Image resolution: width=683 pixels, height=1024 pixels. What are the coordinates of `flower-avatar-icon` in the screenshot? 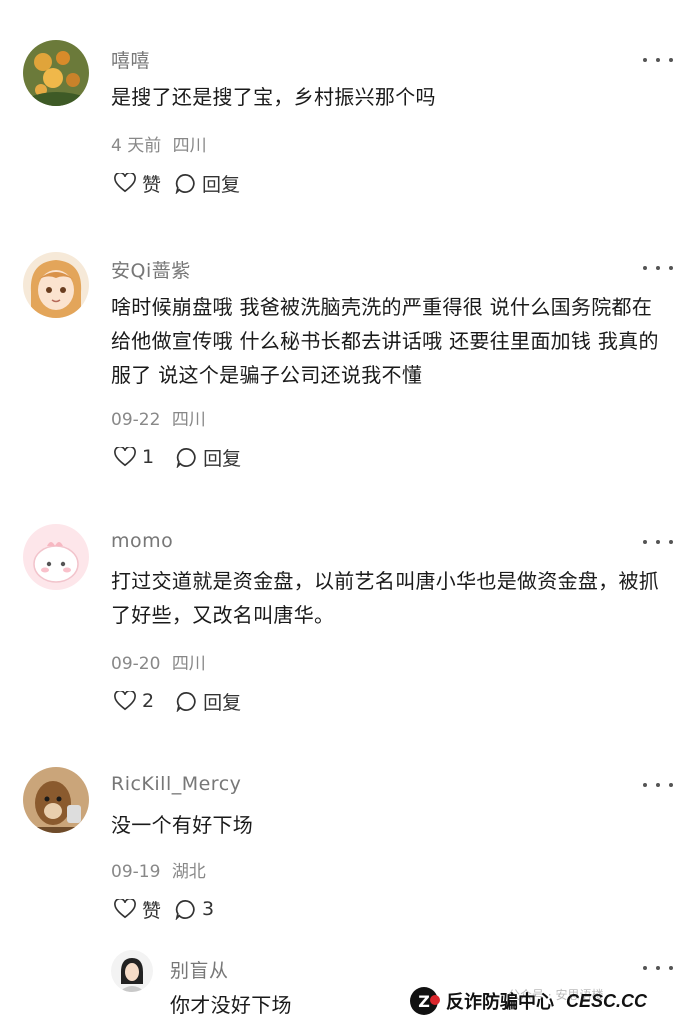 It's located at (56, 73).